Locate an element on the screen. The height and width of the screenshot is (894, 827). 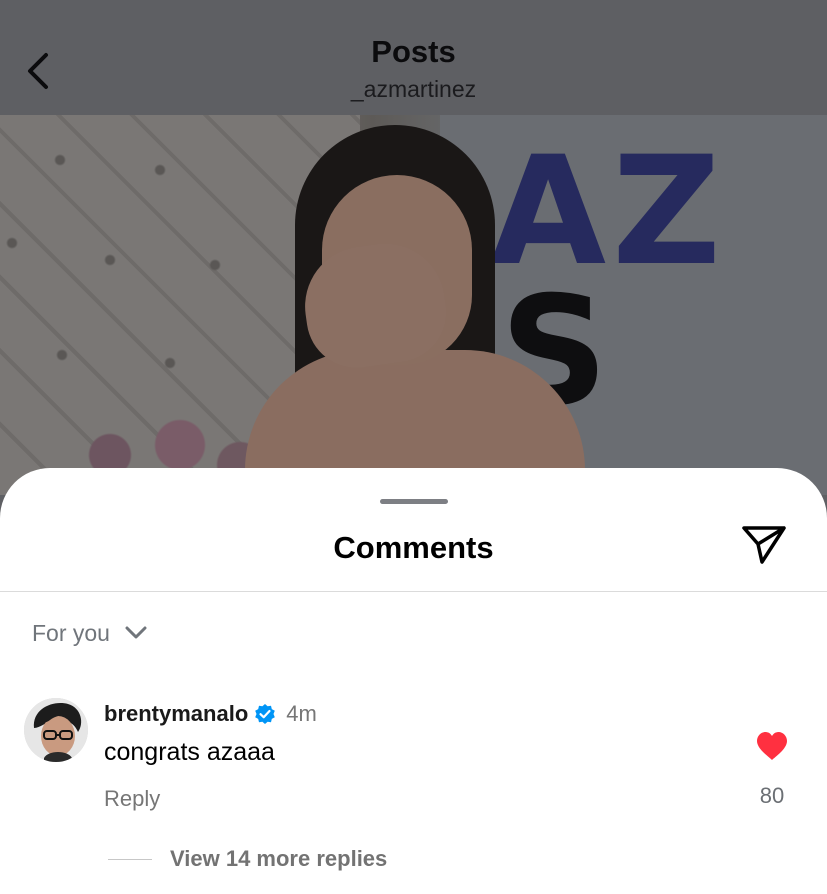
top-nav-bar: Posts _azmartinez is located at coordinates (413, 57).